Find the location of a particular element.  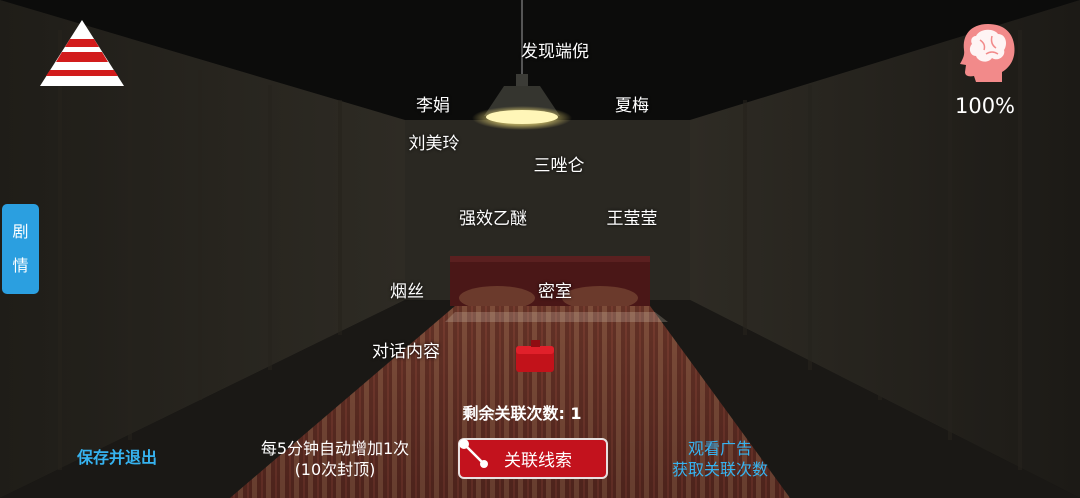

story-tab-char-2: 情 is located at coordinates (20, 265).